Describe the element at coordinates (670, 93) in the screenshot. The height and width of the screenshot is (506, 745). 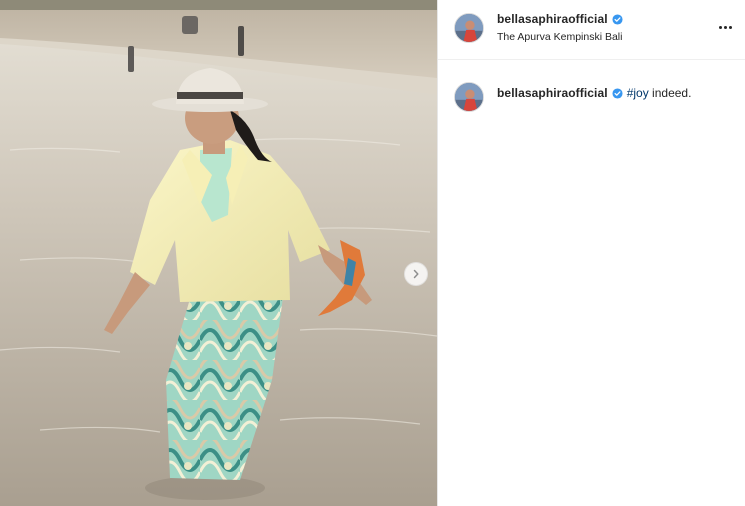
I see `caption-text: indeed.` at that location.